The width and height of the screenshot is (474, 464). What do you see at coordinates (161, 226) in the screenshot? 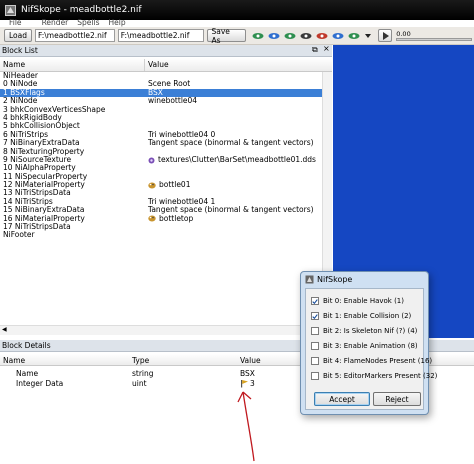
I see `block-list-row: 17 NiTriStripsData` at bounding box center [161, 226].